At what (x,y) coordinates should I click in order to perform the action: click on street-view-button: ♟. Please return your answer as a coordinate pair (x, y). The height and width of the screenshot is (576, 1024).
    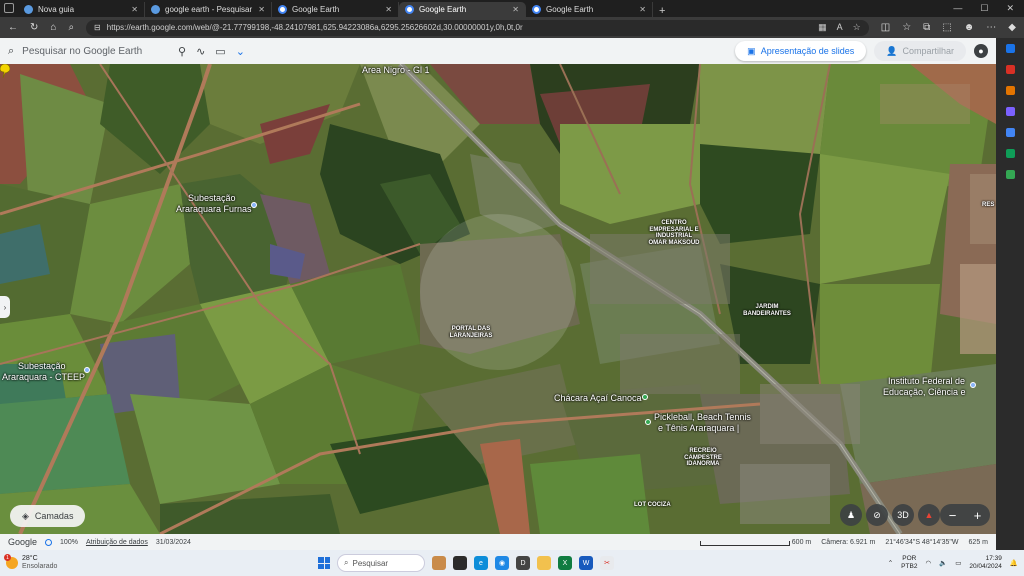
    Looking at the image, I should click on (851, 515).